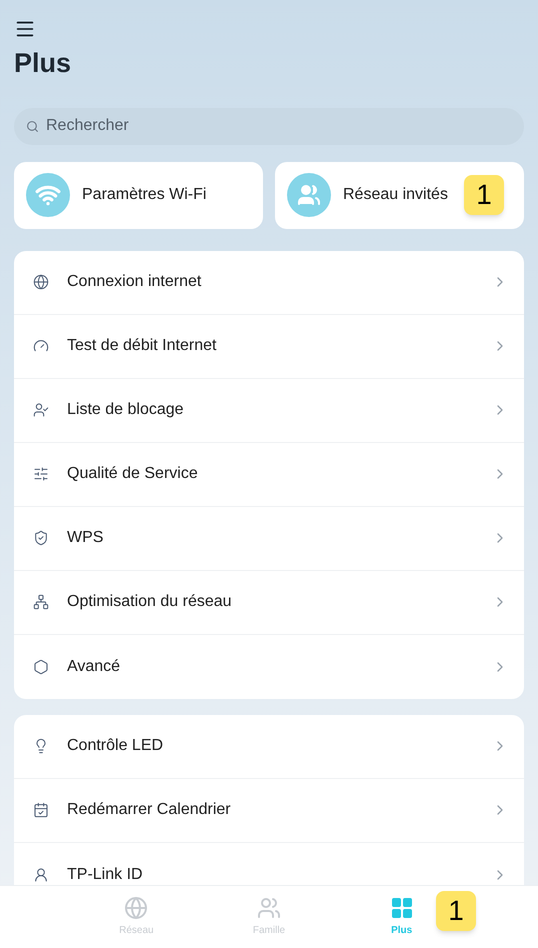 This screenshot has width=538, height=948. Describe the element at coordinates (133, 474) in the screenshot. I see `menu-item-label: Qualité de Service` at that location.